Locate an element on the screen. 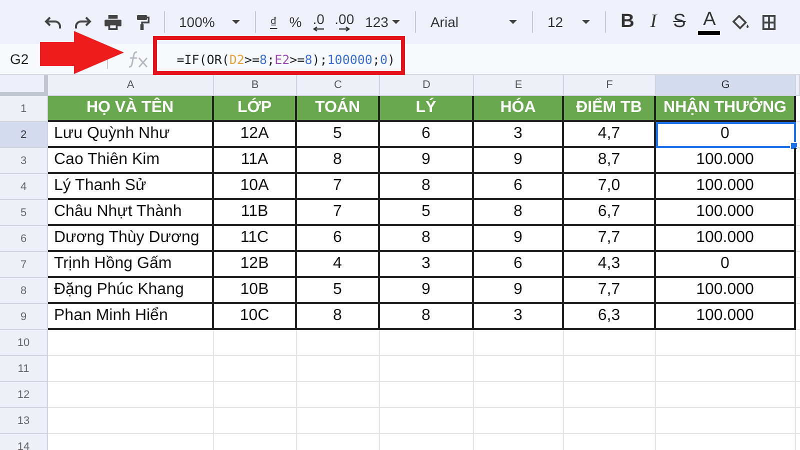  row-header: 10 is located at coordinates (24, 343).